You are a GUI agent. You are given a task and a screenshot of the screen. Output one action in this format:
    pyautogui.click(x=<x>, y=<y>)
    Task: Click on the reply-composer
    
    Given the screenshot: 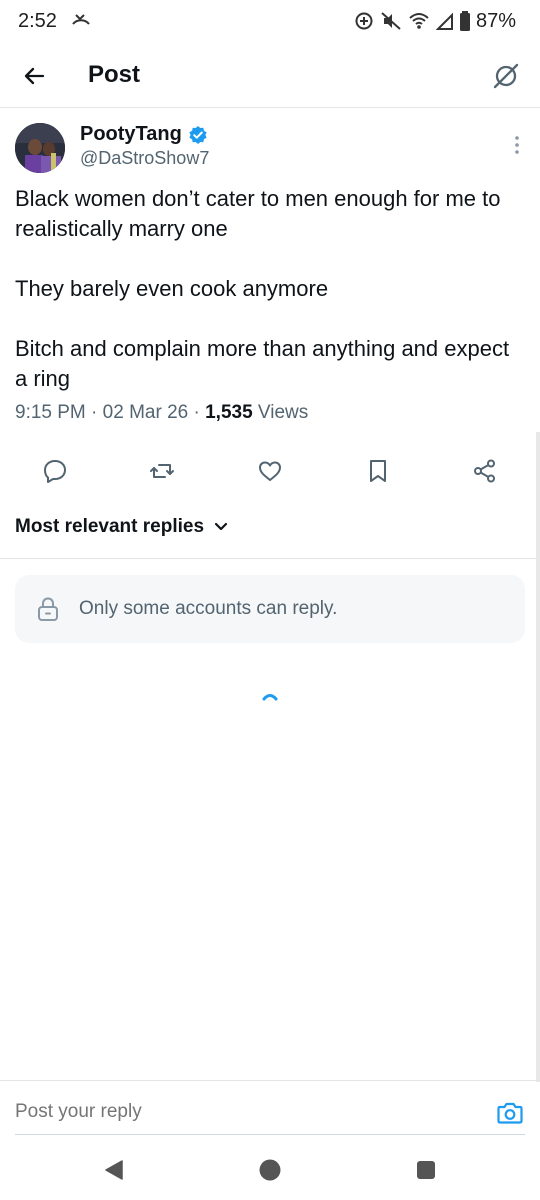 What is the action you would take?
    pyautogui.click(x=270, y=1109)
    